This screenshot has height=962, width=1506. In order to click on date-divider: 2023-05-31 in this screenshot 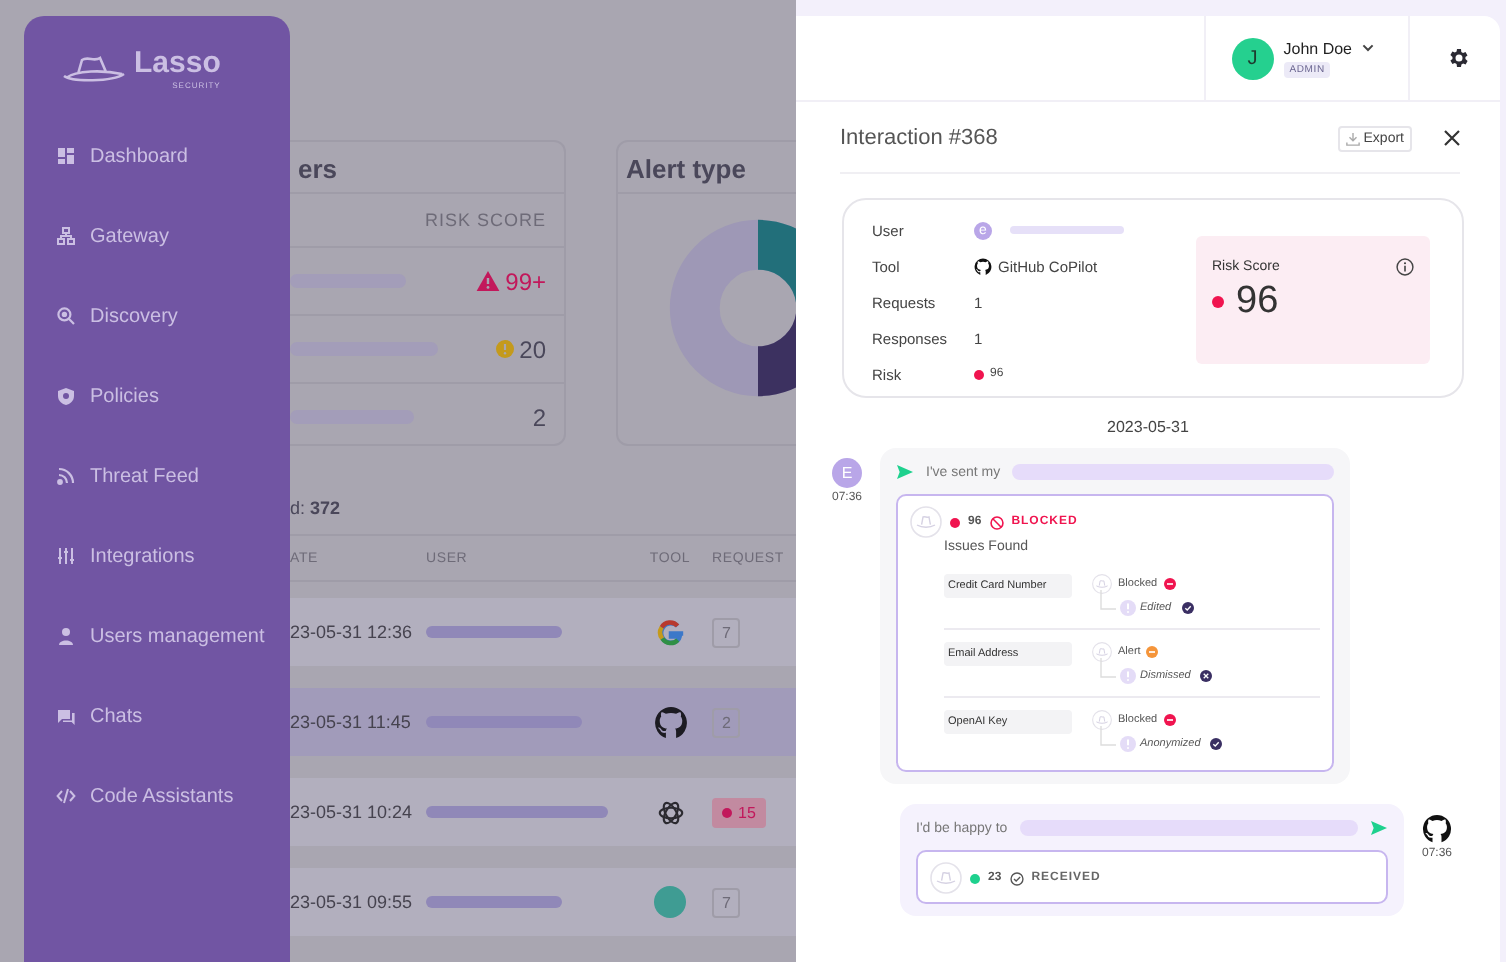, I will do `click(1148, 427)`.